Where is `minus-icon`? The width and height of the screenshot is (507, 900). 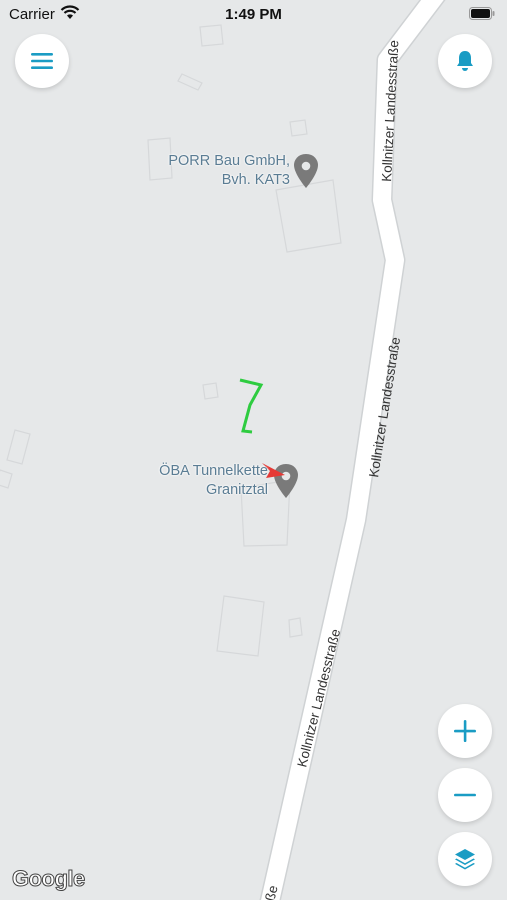
minus-icon is located at coordinates (465, 795).